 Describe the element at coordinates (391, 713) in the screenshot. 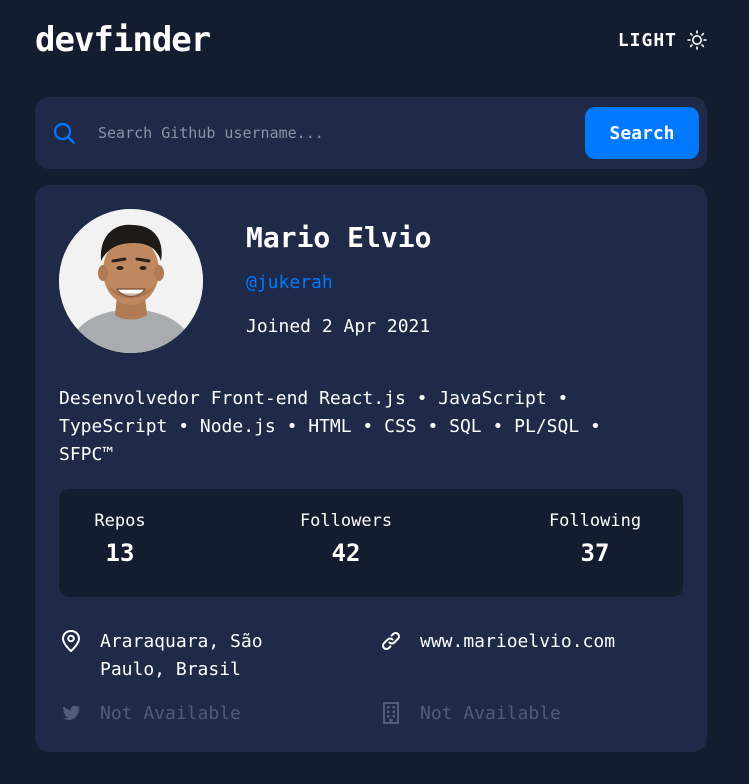

I see `building-icon` at that location.